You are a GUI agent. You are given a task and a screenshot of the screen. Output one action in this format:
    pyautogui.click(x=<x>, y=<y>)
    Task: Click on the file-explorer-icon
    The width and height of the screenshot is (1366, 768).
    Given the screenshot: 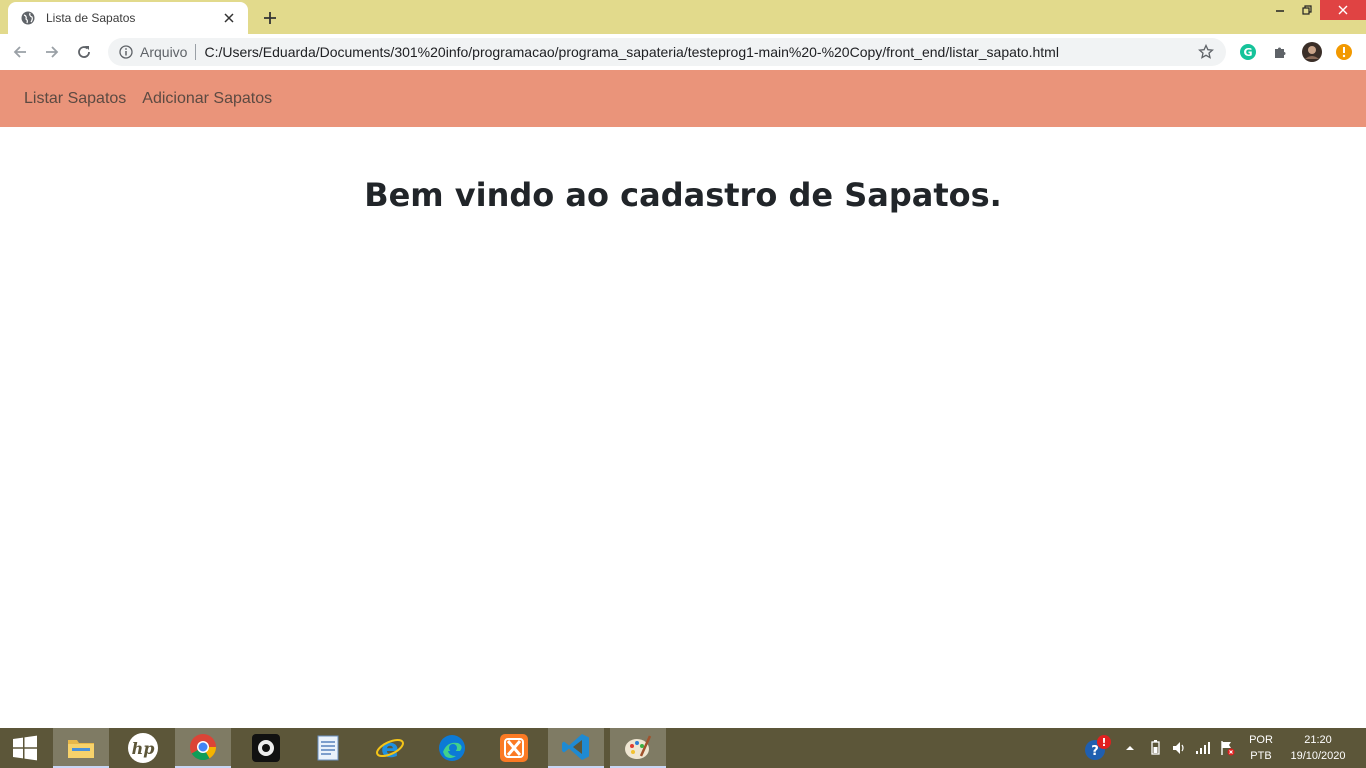 What is the action you would take?
    pyautogui.click(x=81, y=748)
    